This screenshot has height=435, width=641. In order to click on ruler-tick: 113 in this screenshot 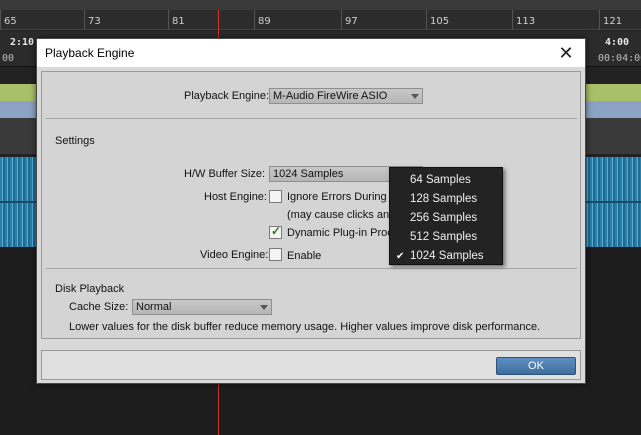, I will do `click(523, 20)`.